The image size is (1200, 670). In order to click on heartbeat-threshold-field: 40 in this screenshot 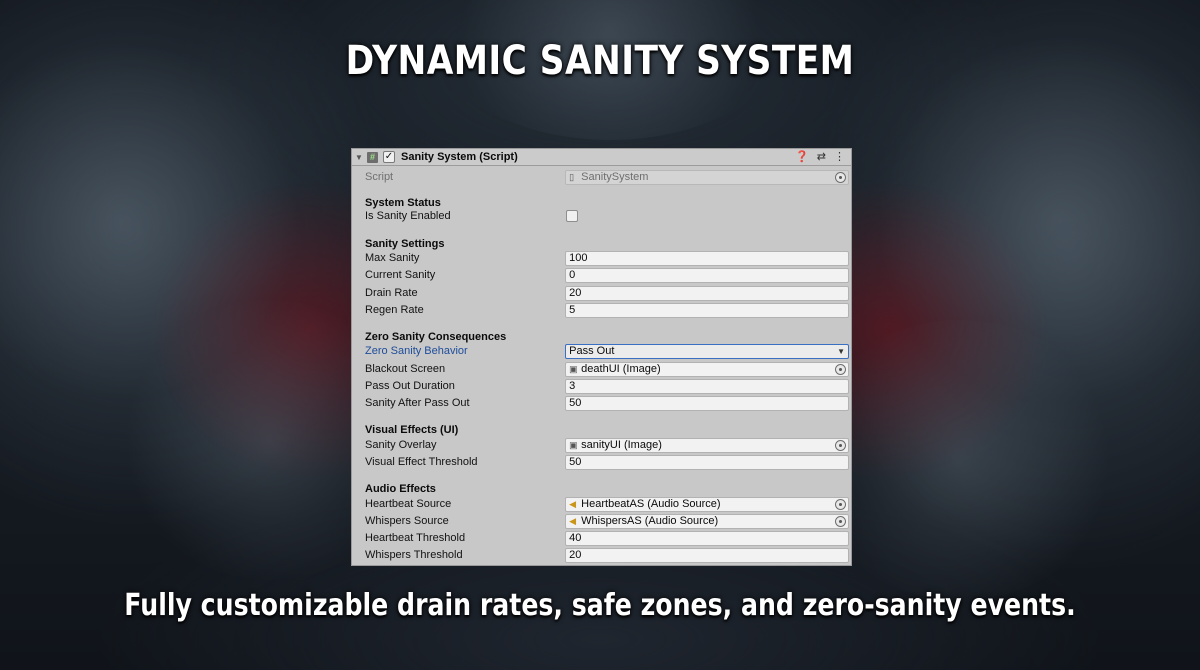, I will do `click(707, 538)`.